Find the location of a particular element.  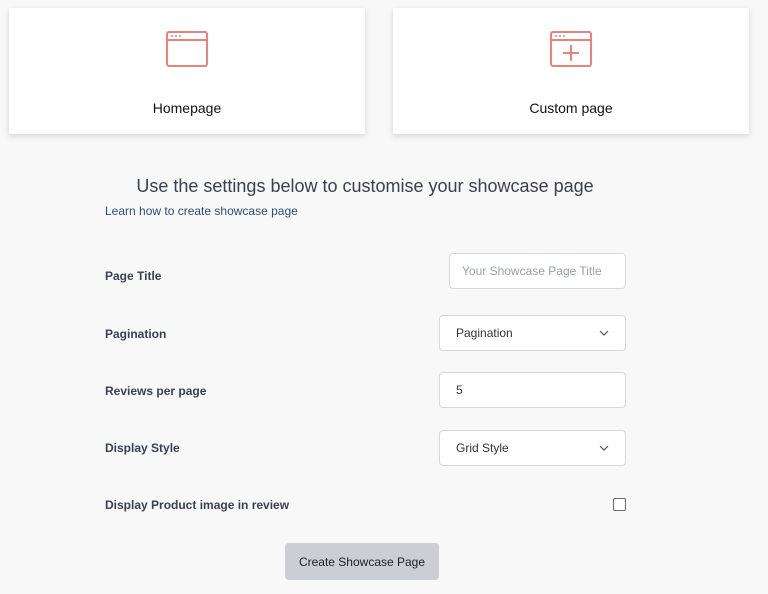

create-showcase-page-button: Create Showcase Page is located at coordinates (362, 561).